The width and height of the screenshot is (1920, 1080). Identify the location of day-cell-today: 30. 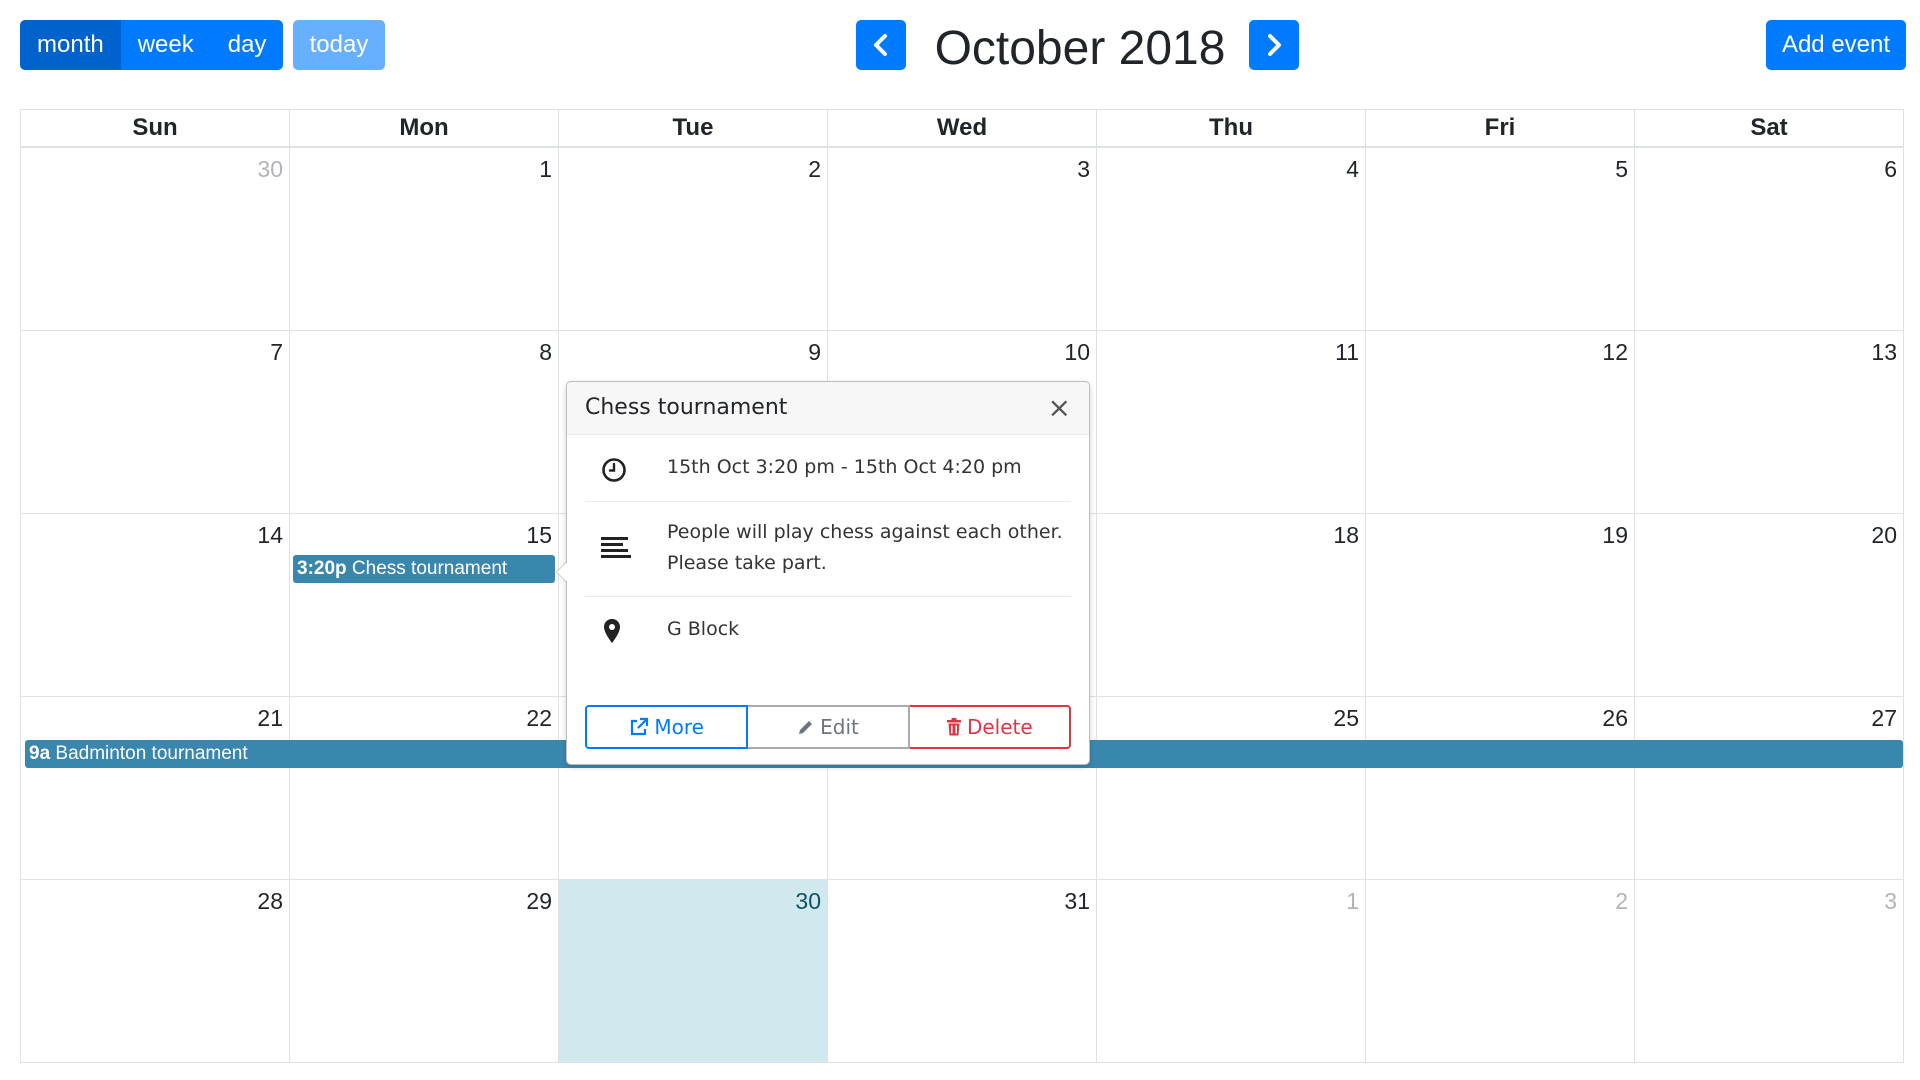
(693, 971).